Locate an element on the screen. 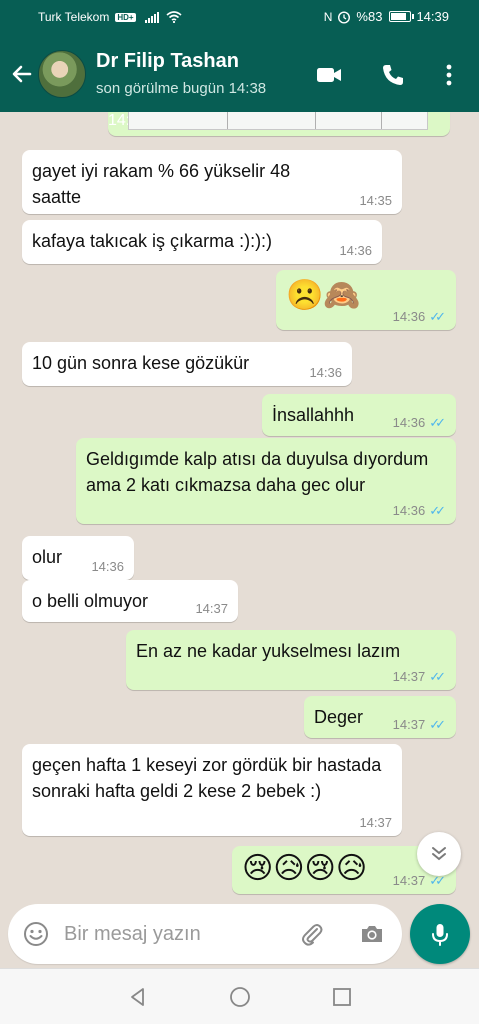 The image size is (479, 1024). outgoing-message: İnsallahhh 14:36 ✓✓ is located at coordinates (359, 415).